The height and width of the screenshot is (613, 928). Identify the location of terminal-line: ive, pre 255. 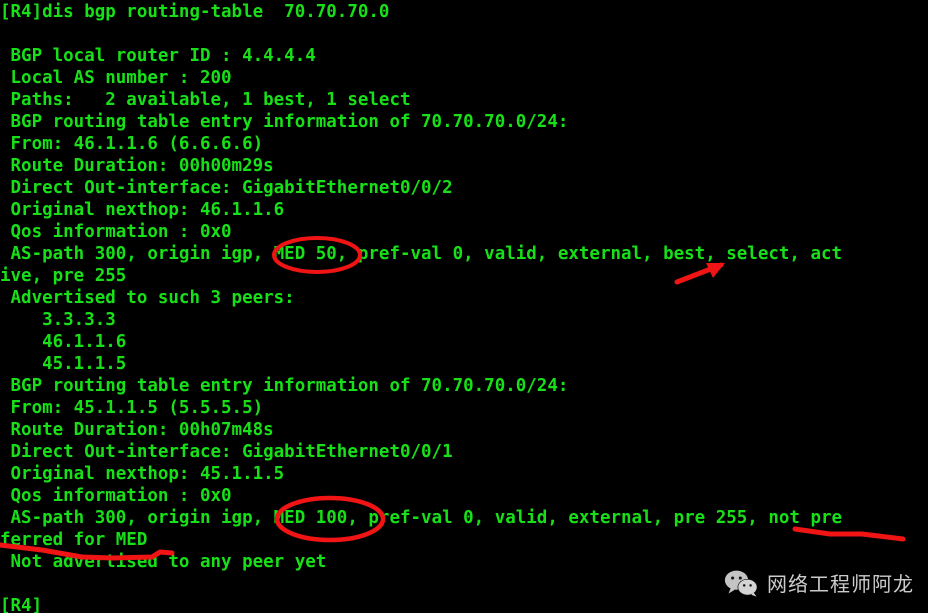
(63, 276).